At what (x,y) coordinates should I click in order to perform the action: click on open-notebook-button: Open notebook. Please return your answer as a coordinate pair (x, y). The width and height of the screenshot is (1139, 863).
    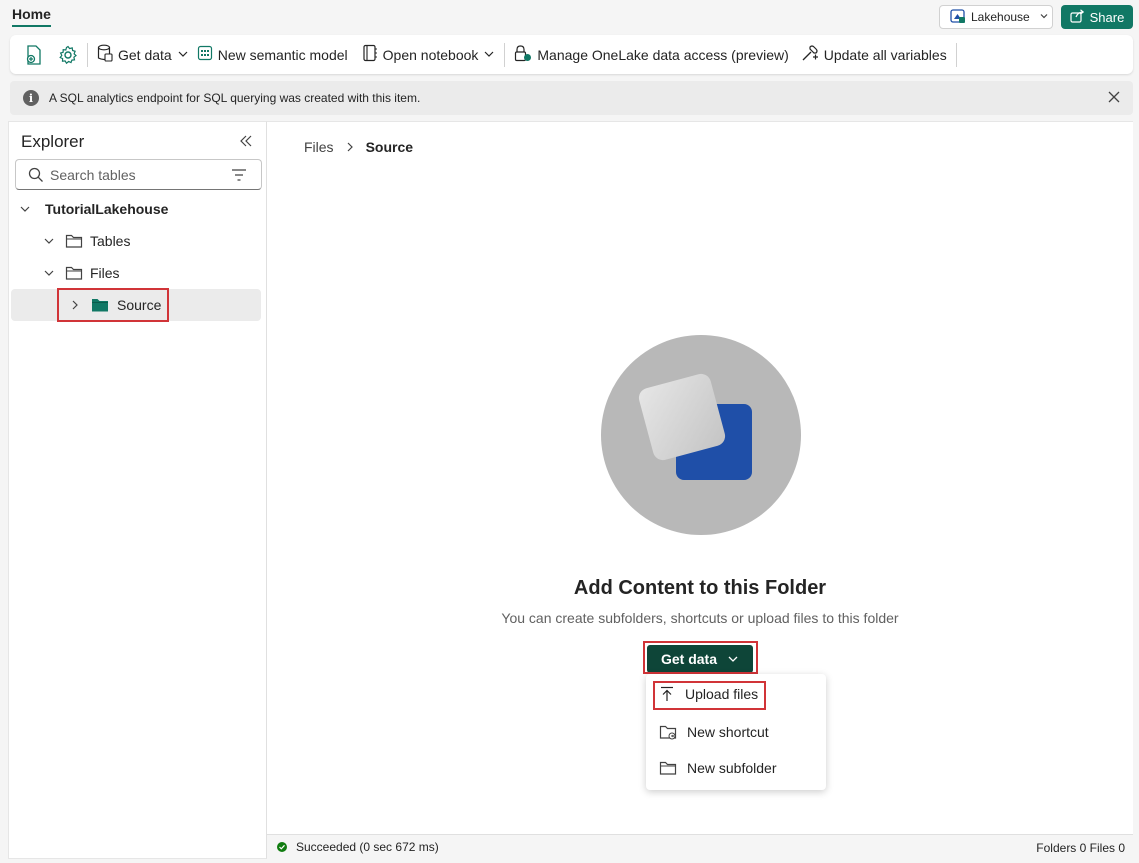
    Looking at the image, I should click on (429, 55).